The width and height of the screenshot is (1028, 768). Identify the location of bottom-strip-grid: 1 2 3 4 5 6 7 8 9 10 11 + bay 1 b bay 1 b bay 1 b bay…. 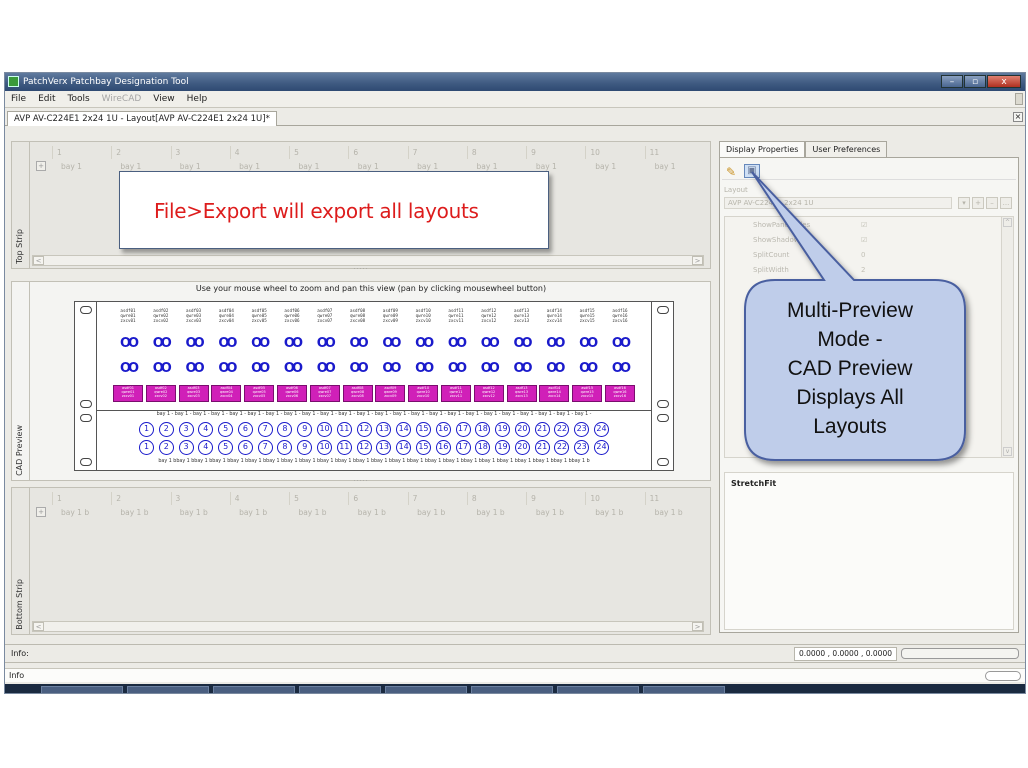
(368, 508).